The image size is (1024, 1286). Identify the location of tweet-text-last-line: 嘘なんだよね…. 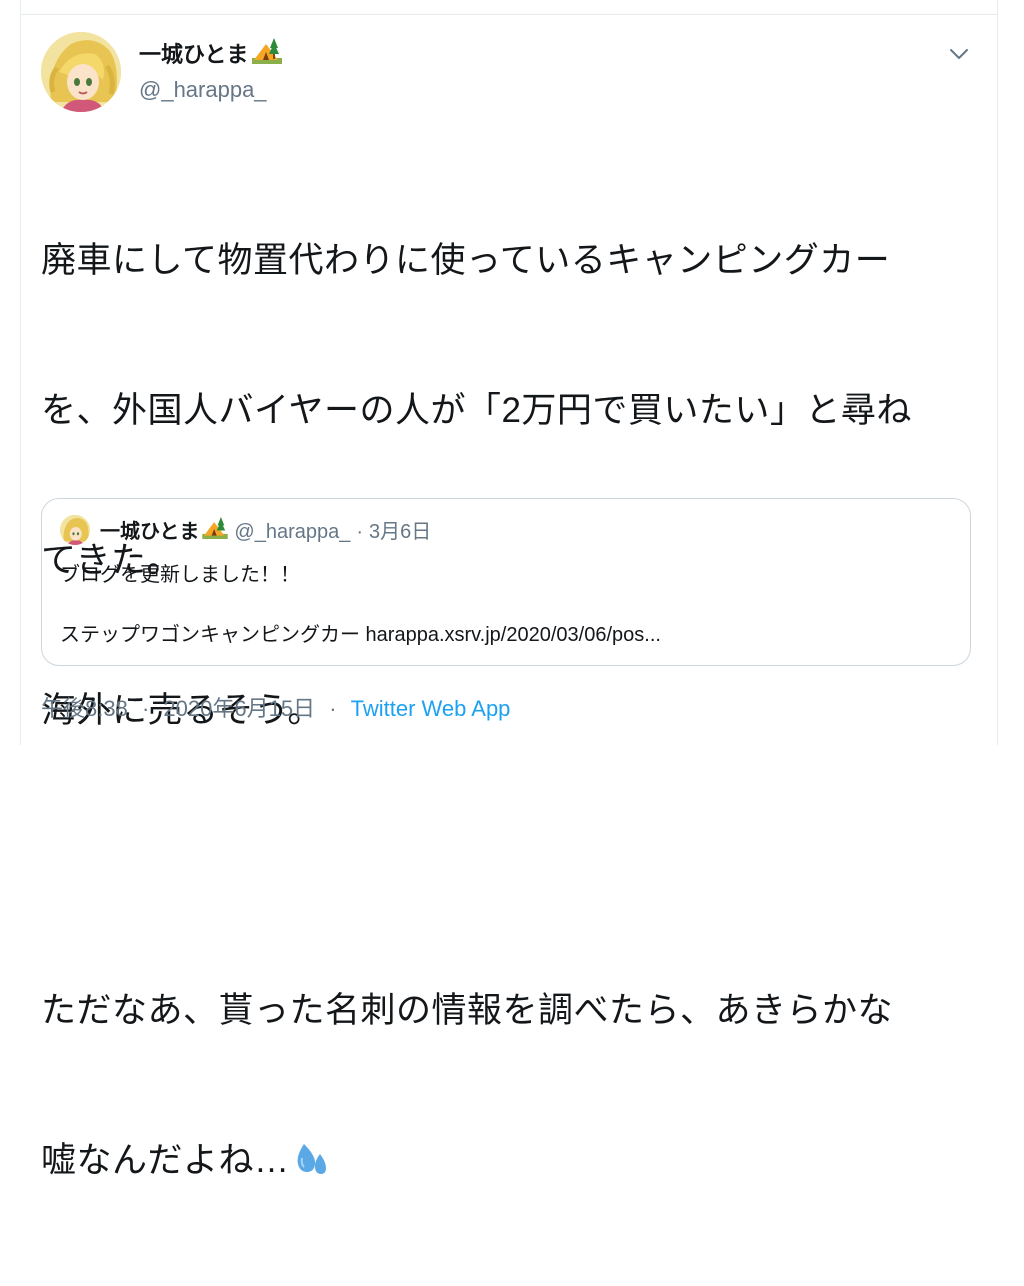
(506, 1161).